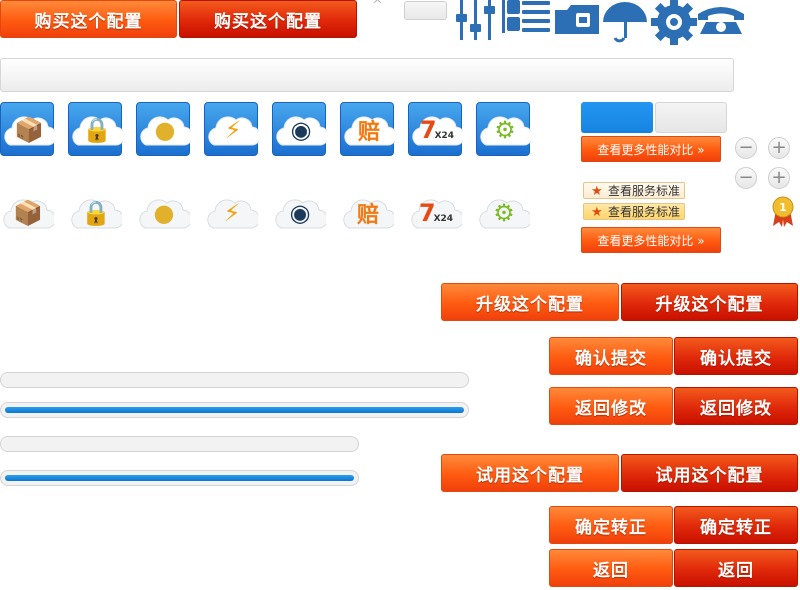  I want to click on gear-icon, so click(674, 22).